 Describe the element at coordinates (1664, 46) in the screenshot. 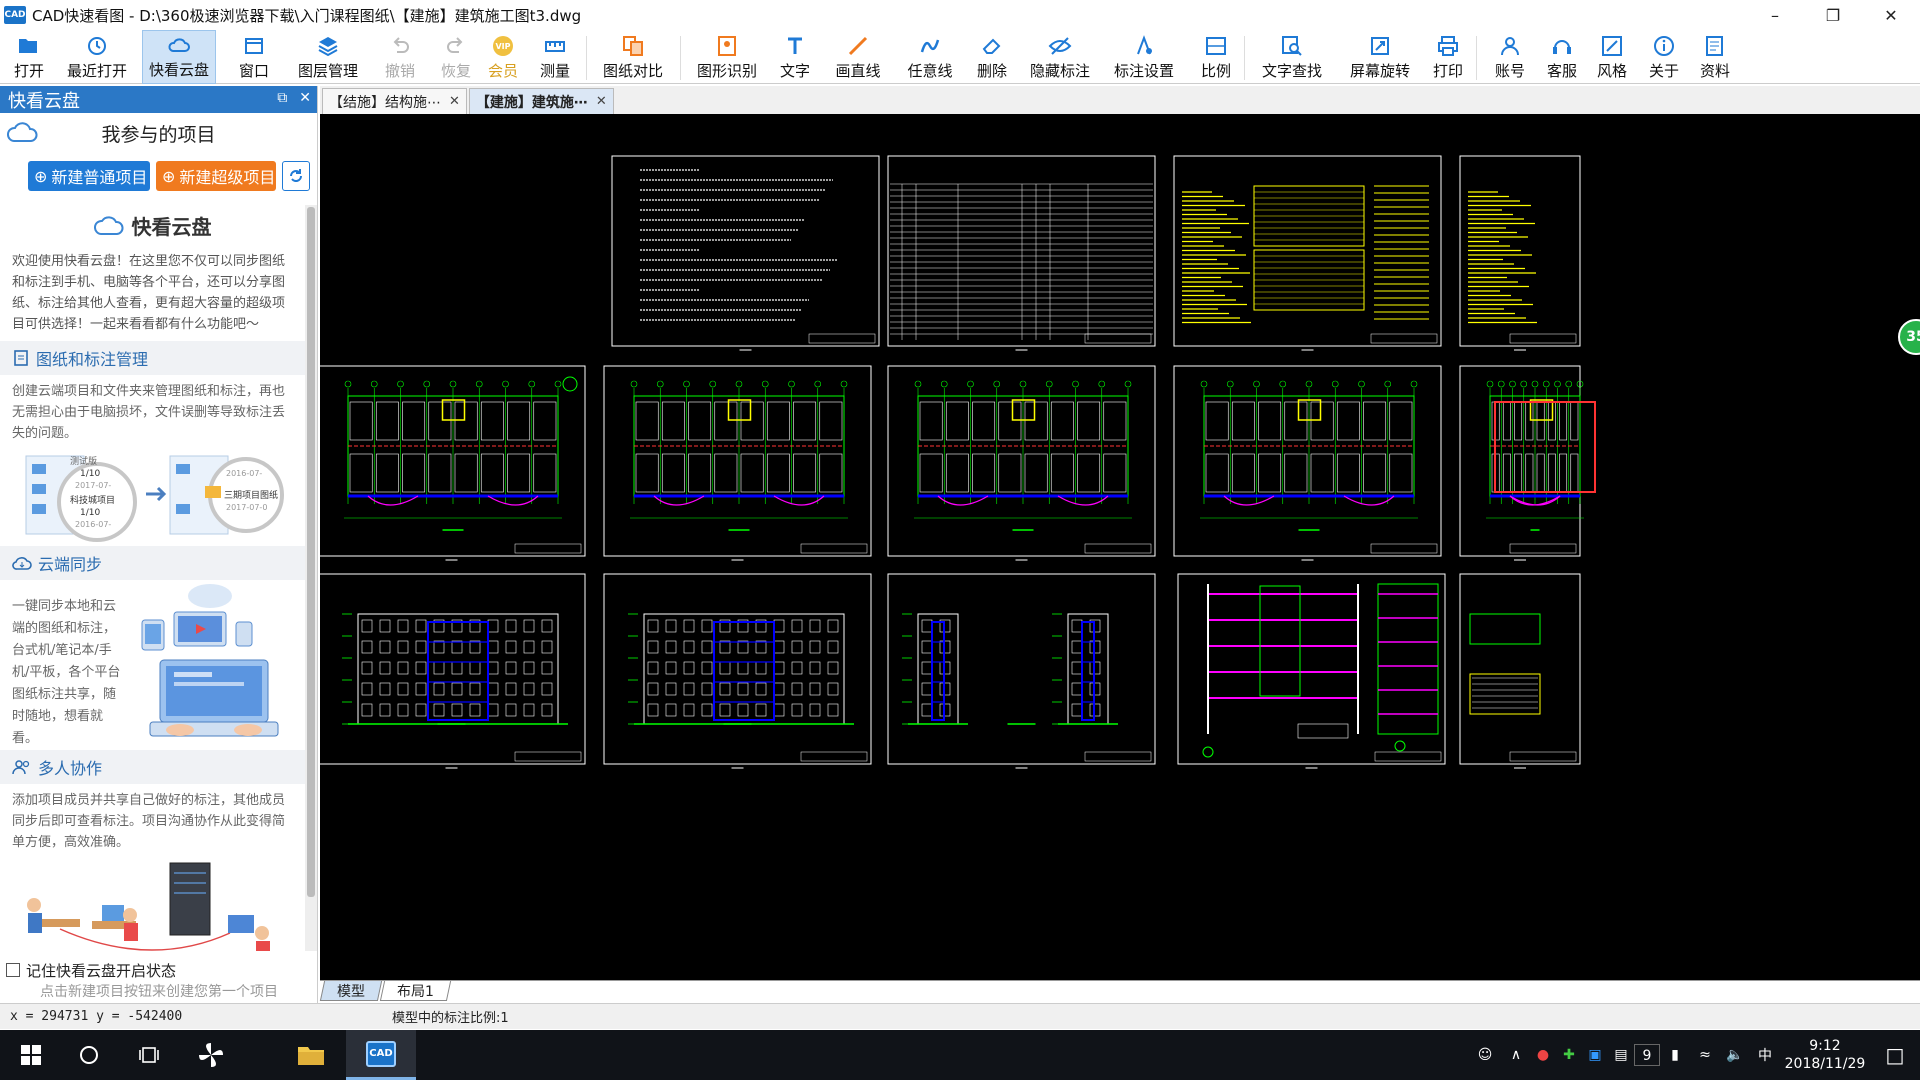

I see `info-icon` at that location.